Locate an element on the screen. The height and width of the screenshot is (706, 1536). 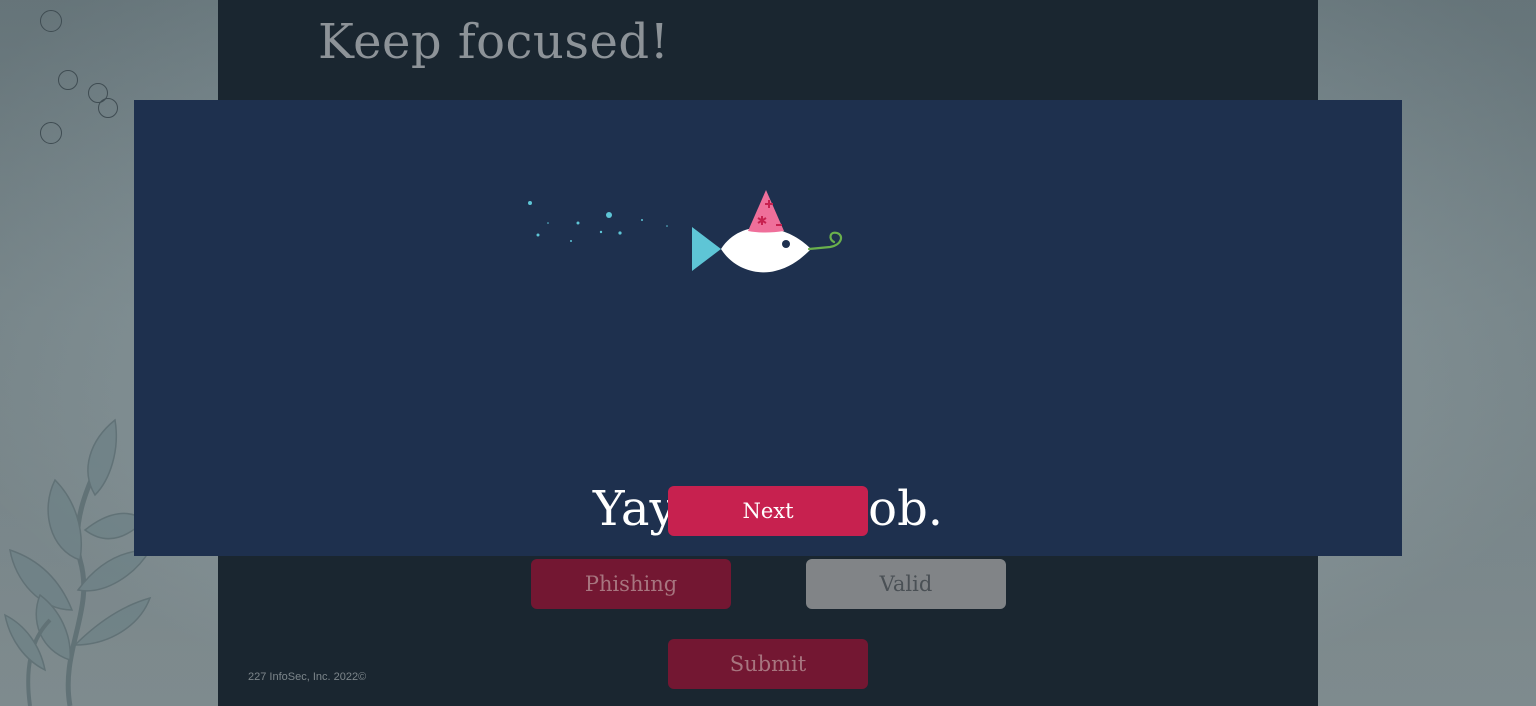
valid-button: Valid is located at coordinates (906, 584).